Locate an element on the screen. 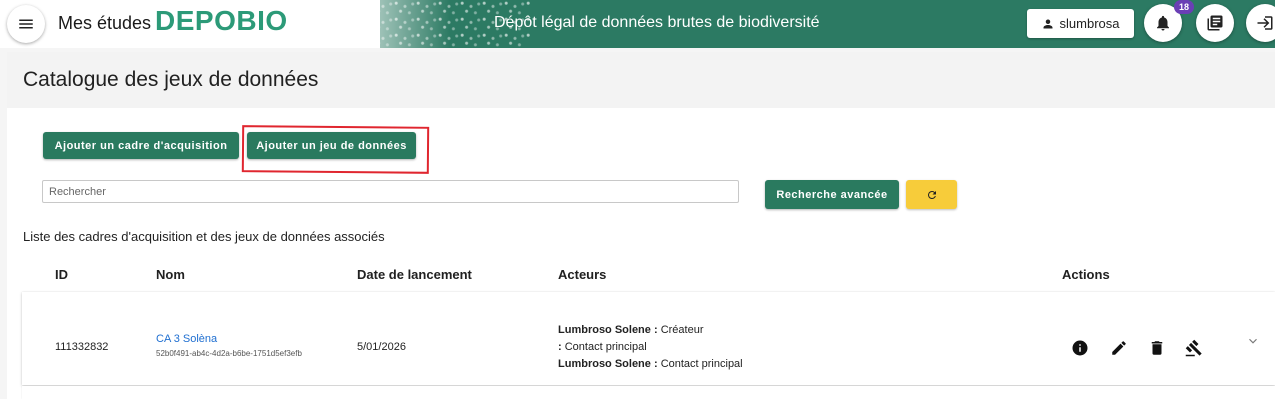  edit-icon is located at coordinates (1119, 348).